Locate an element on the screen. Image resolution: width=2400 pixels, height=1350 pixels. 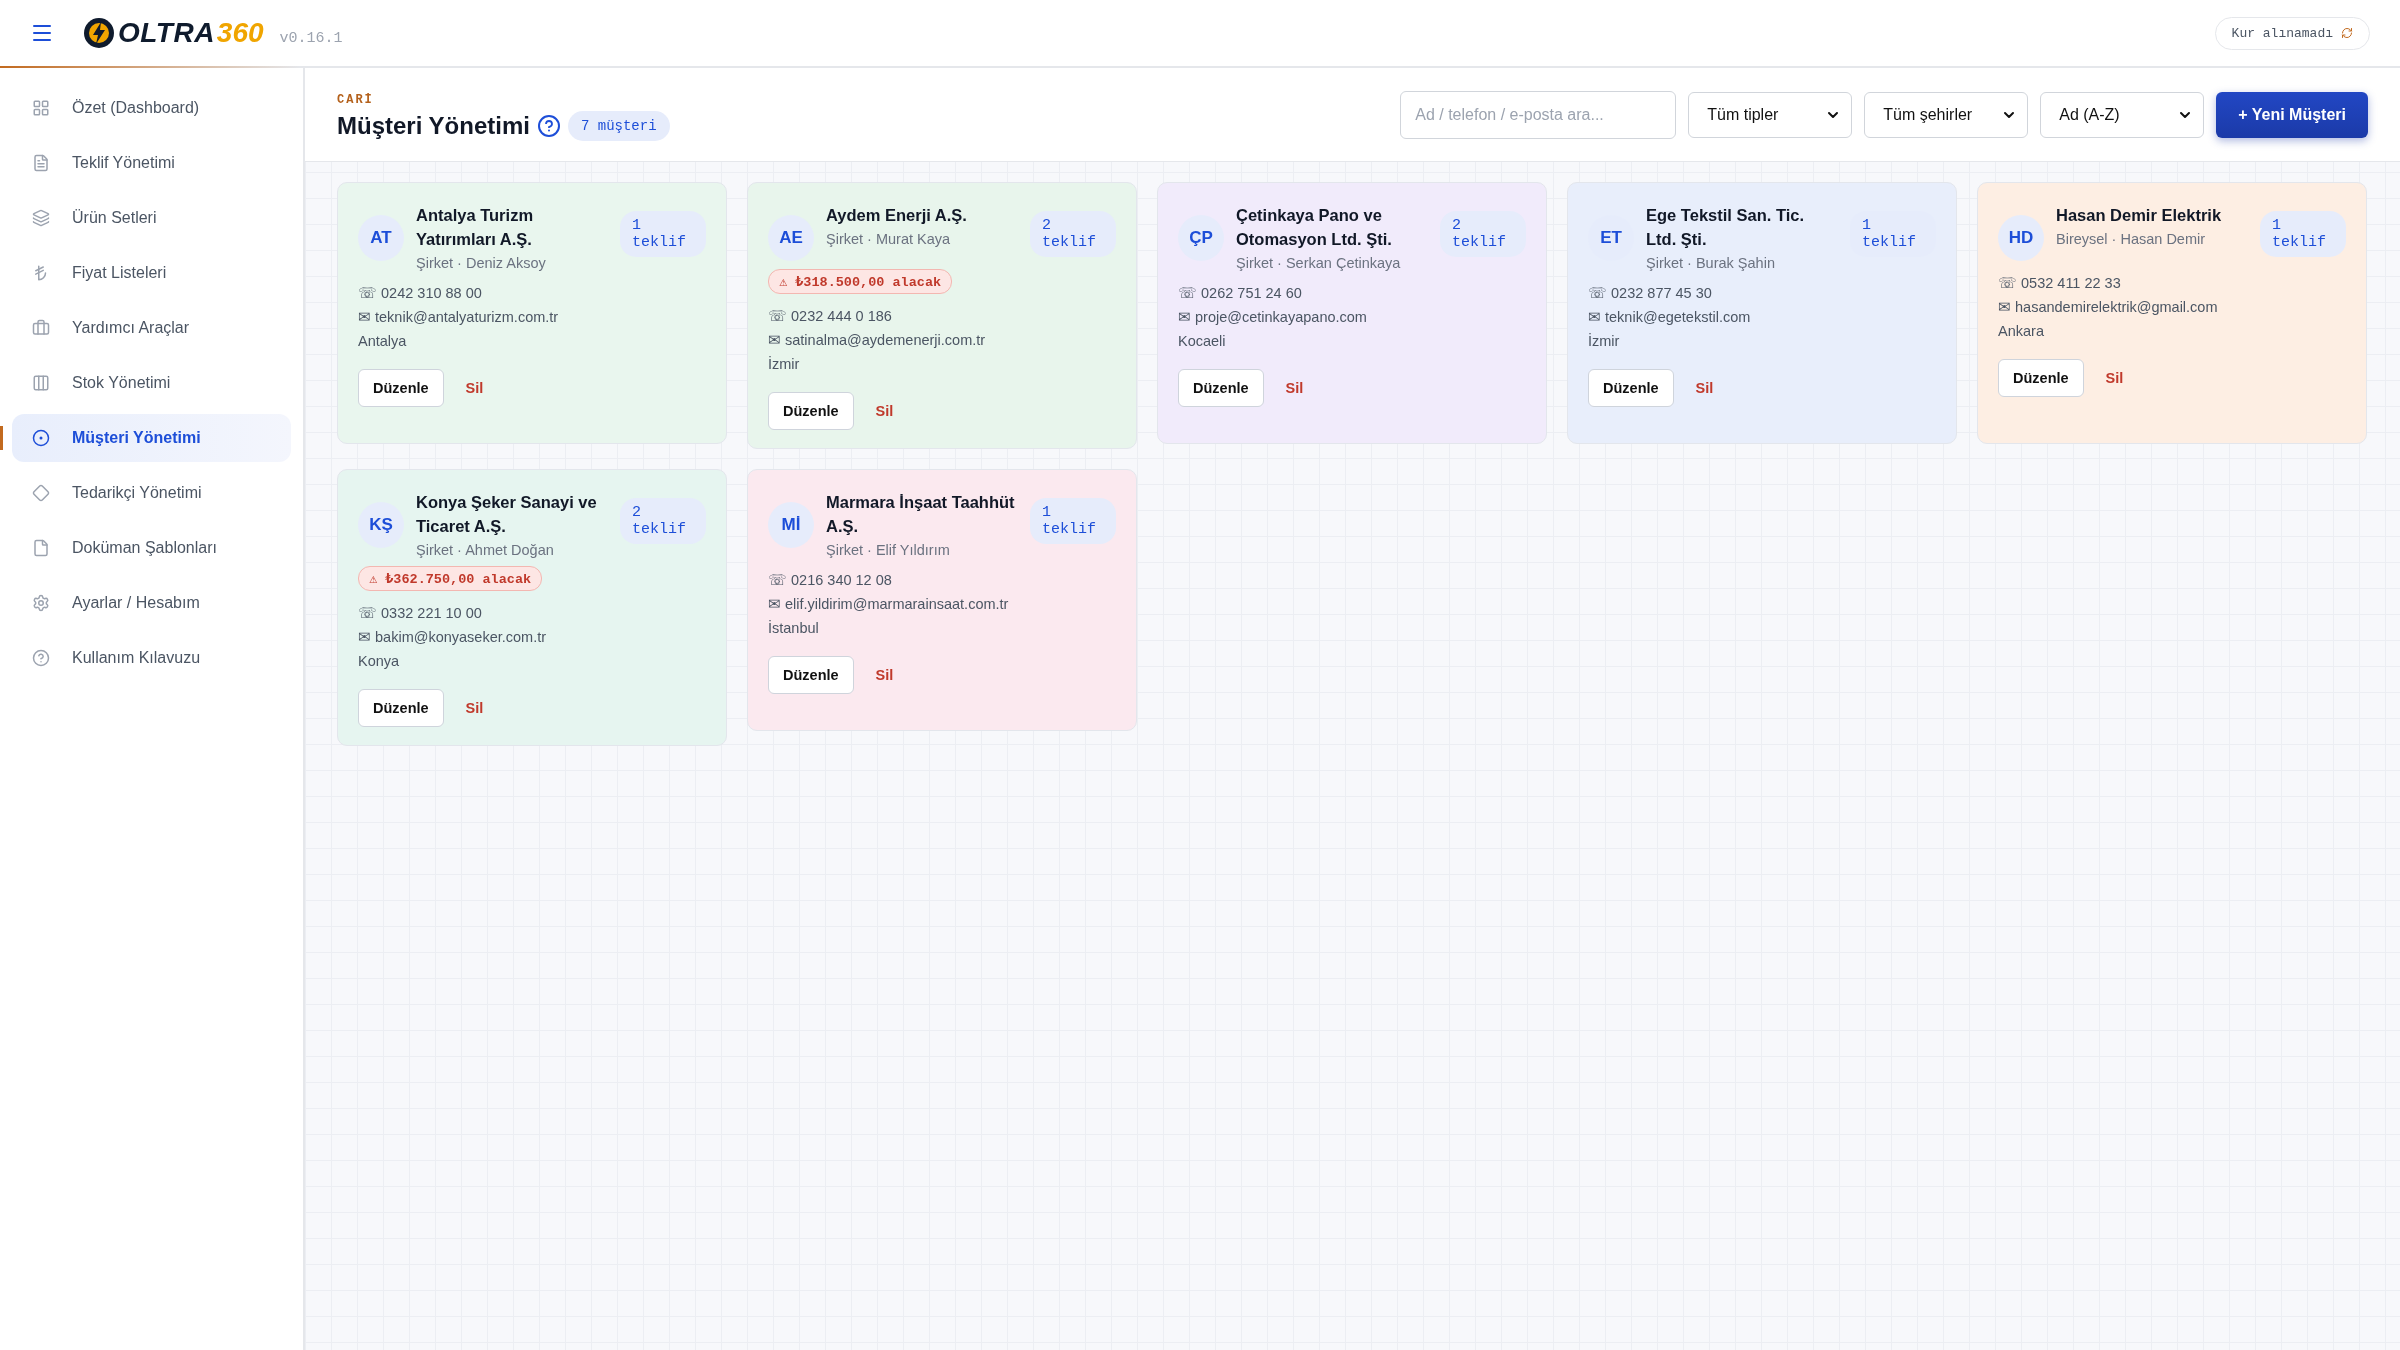
city-text: İstanbul is located at coordinates (794, 628).